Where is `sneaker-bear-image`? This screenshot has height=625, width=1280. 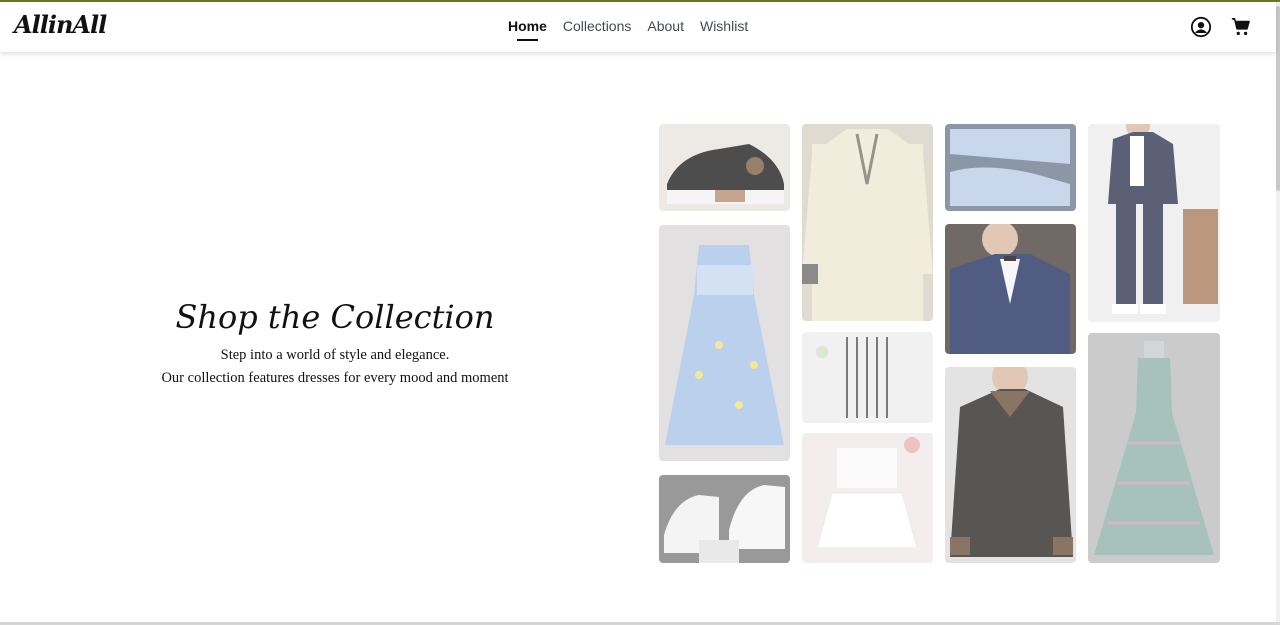
sneaker-bear-image is located at coordinates (724, 167).